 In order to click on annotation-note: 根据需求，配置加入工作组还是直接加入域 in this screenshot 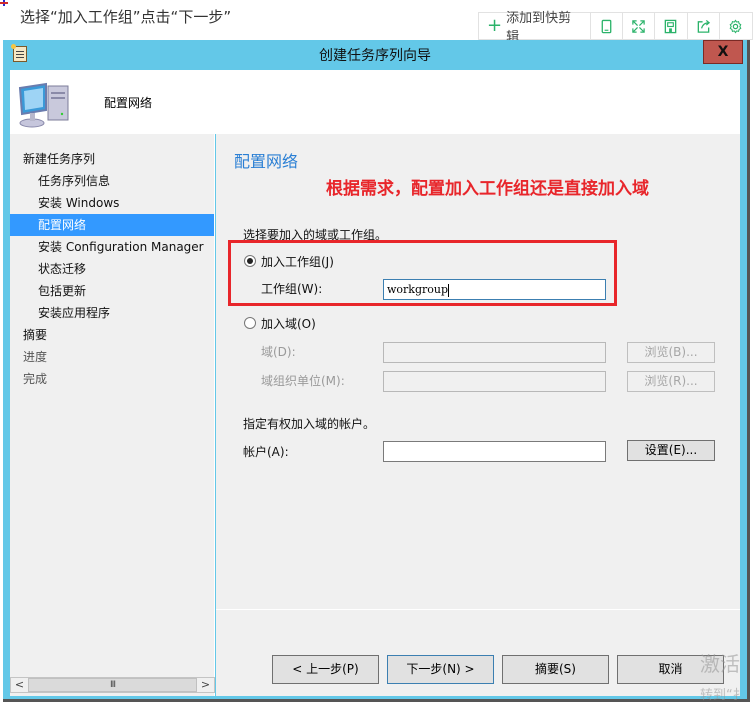, I will do `click(487, 189)`.